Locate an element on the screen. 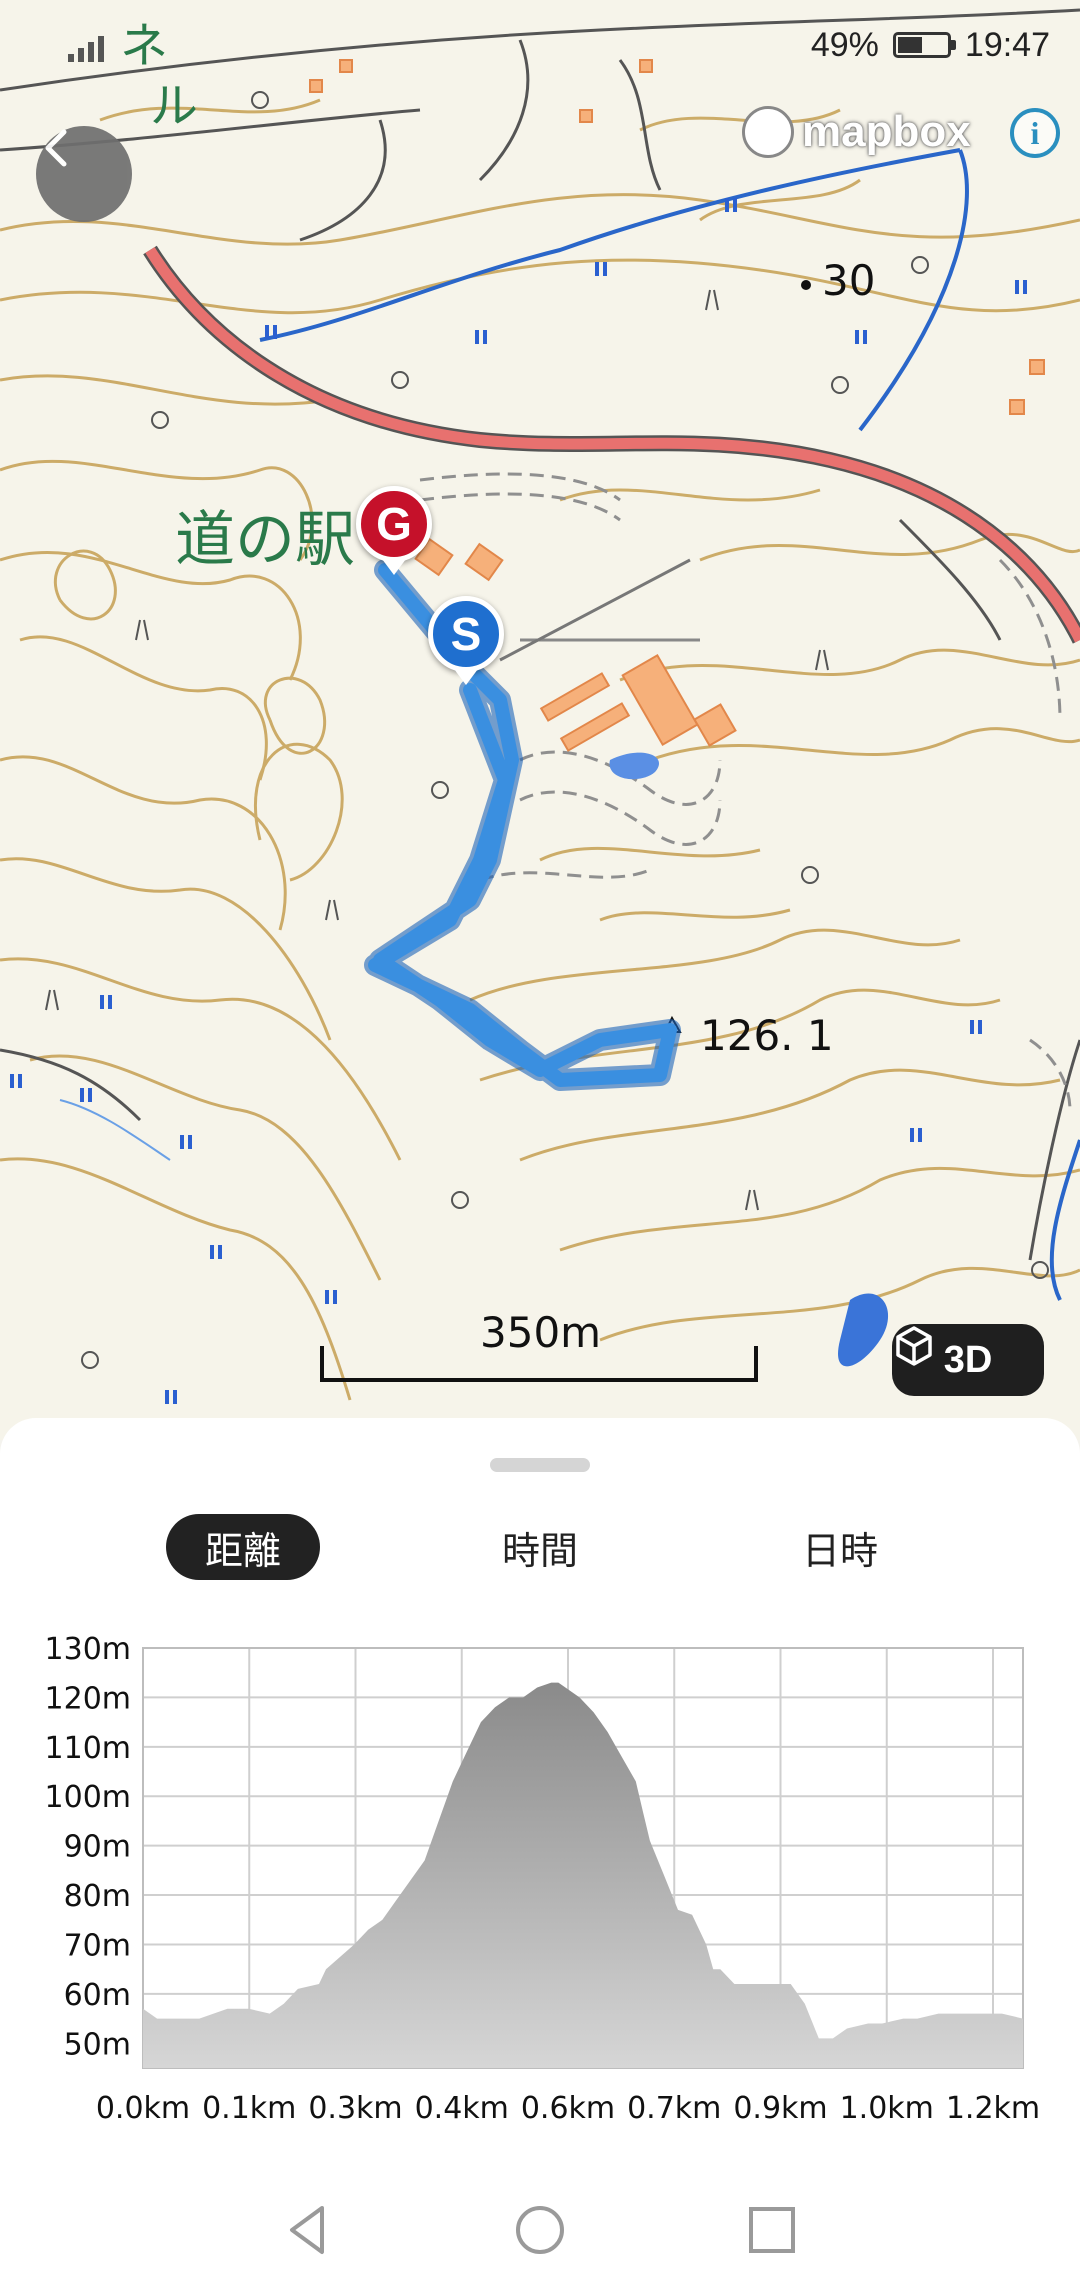 The width and height of the screenshot is (1080, 2280). tunnel-label-1: ネ is located at coordinates (144, 46).